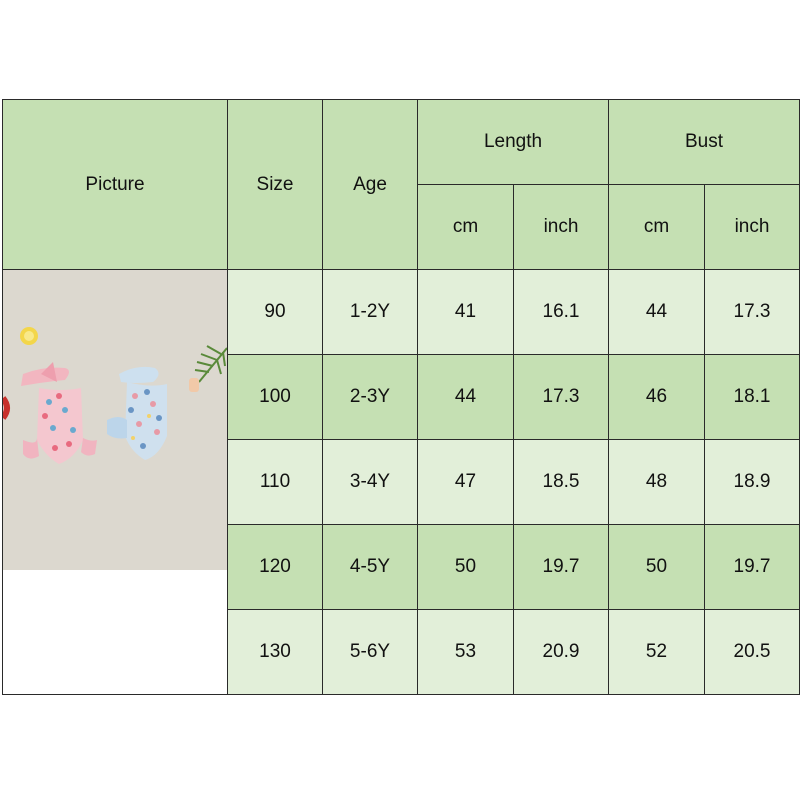  I want to click on cell-bust-cm: 46, so click(656, 397).